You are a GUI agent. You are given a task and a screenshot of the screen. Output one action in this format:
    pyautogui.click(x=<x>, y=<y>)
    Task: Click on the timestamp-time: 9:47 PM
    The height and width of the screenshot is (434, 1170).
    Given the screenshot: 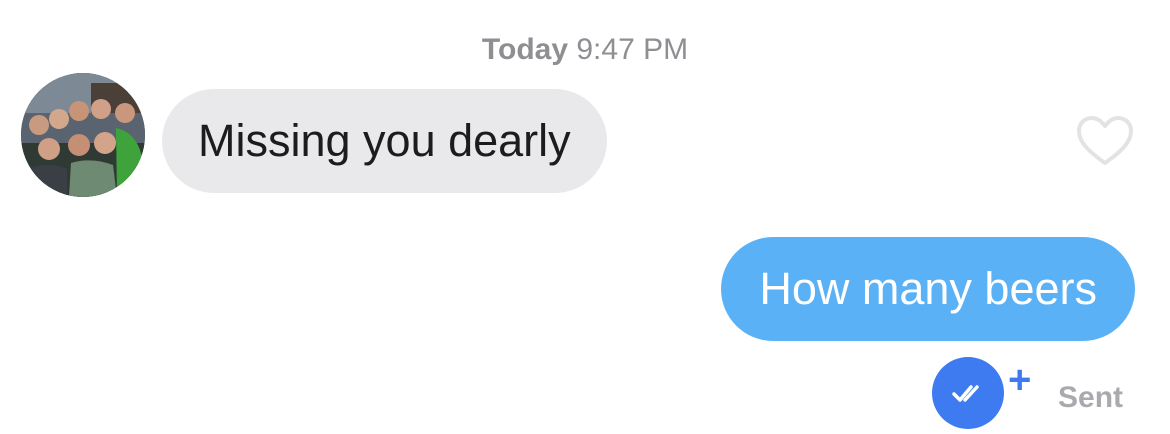 What is the action you would take?
    pyautogui.click(x=632, y=49)
    